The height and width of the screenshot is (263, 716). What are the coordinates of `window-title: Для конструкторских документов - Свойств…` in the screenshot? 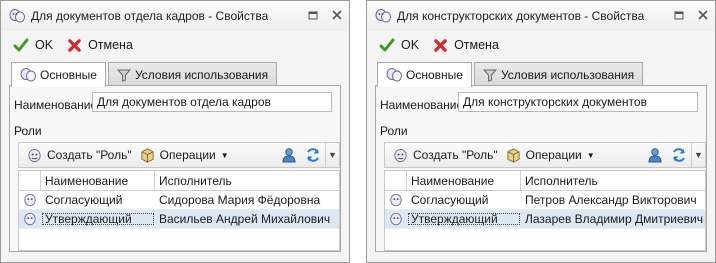 It's located at (521, 16).